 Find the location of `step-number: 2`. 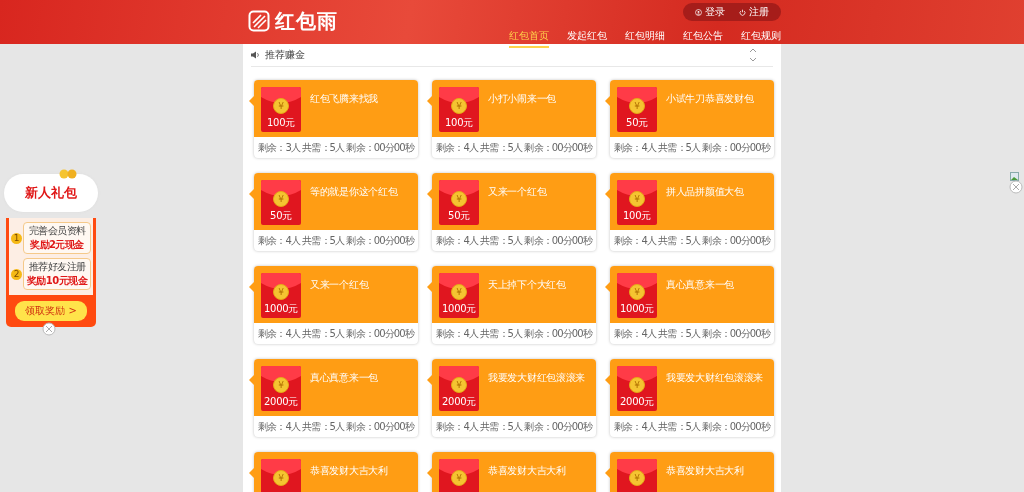

step-number: 2 is located at coordinates (16, 274).